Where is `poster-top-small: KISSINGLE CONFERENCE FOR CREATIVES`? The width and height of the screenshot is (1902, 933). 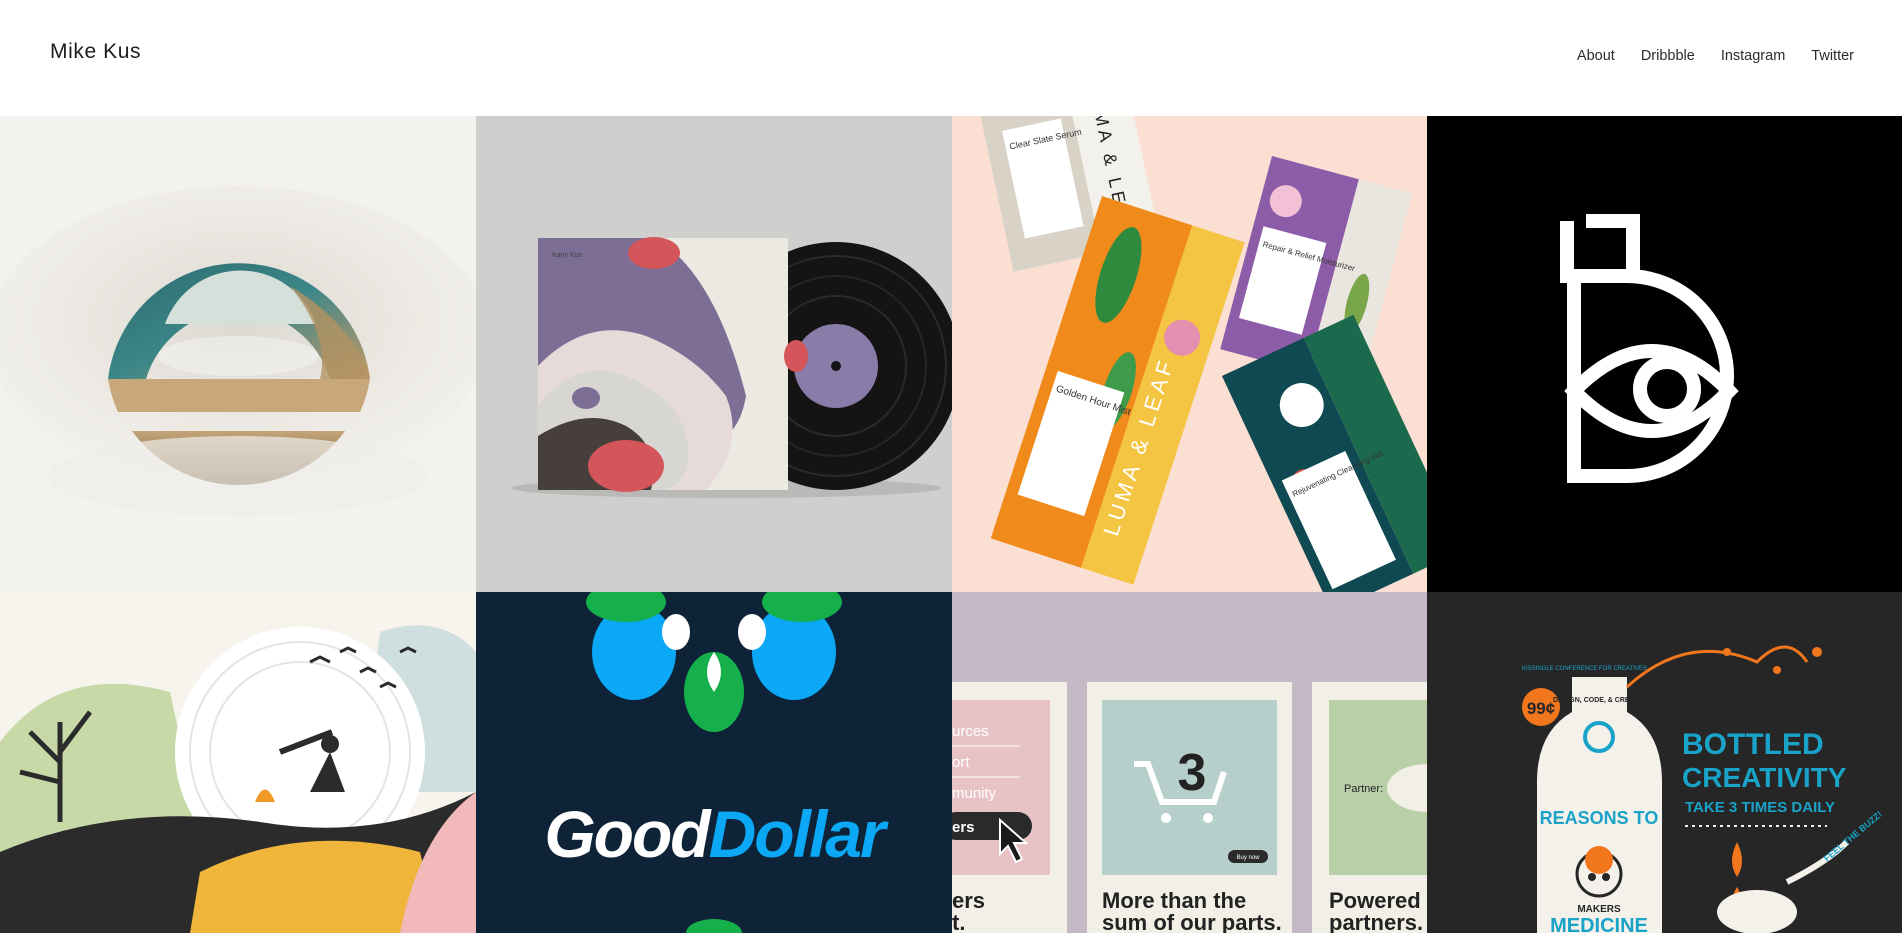
poster-top-small: KISSINGLE CONFERENCE FOR CREATIVES is located at coordinates (1584, 669).